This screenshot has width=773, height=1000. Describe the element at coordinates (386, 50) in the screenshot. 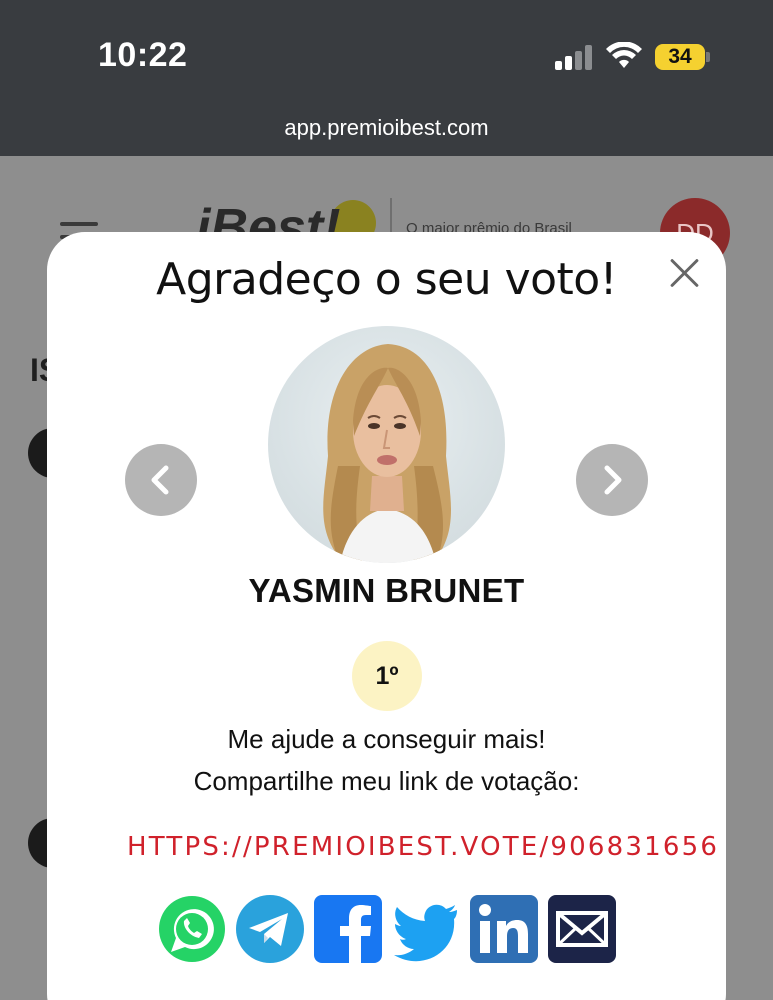

I see `status-bar: 10:22 34` at that location.